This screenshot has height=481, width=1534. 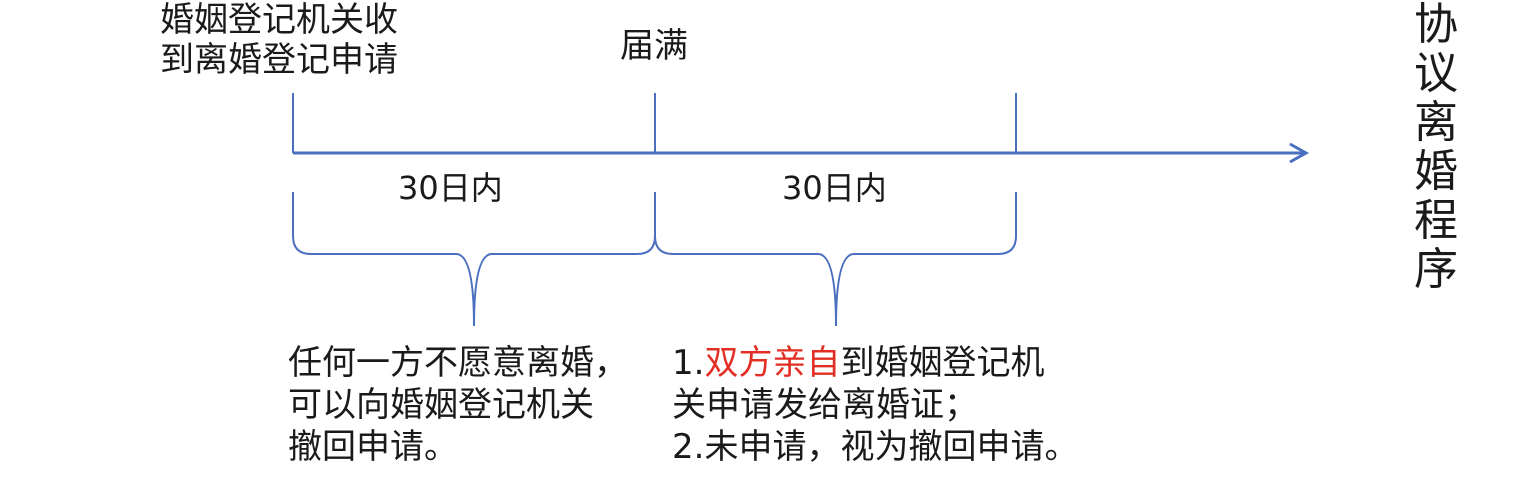 I want to click on brace-second-period, so click(x=835, y=259).